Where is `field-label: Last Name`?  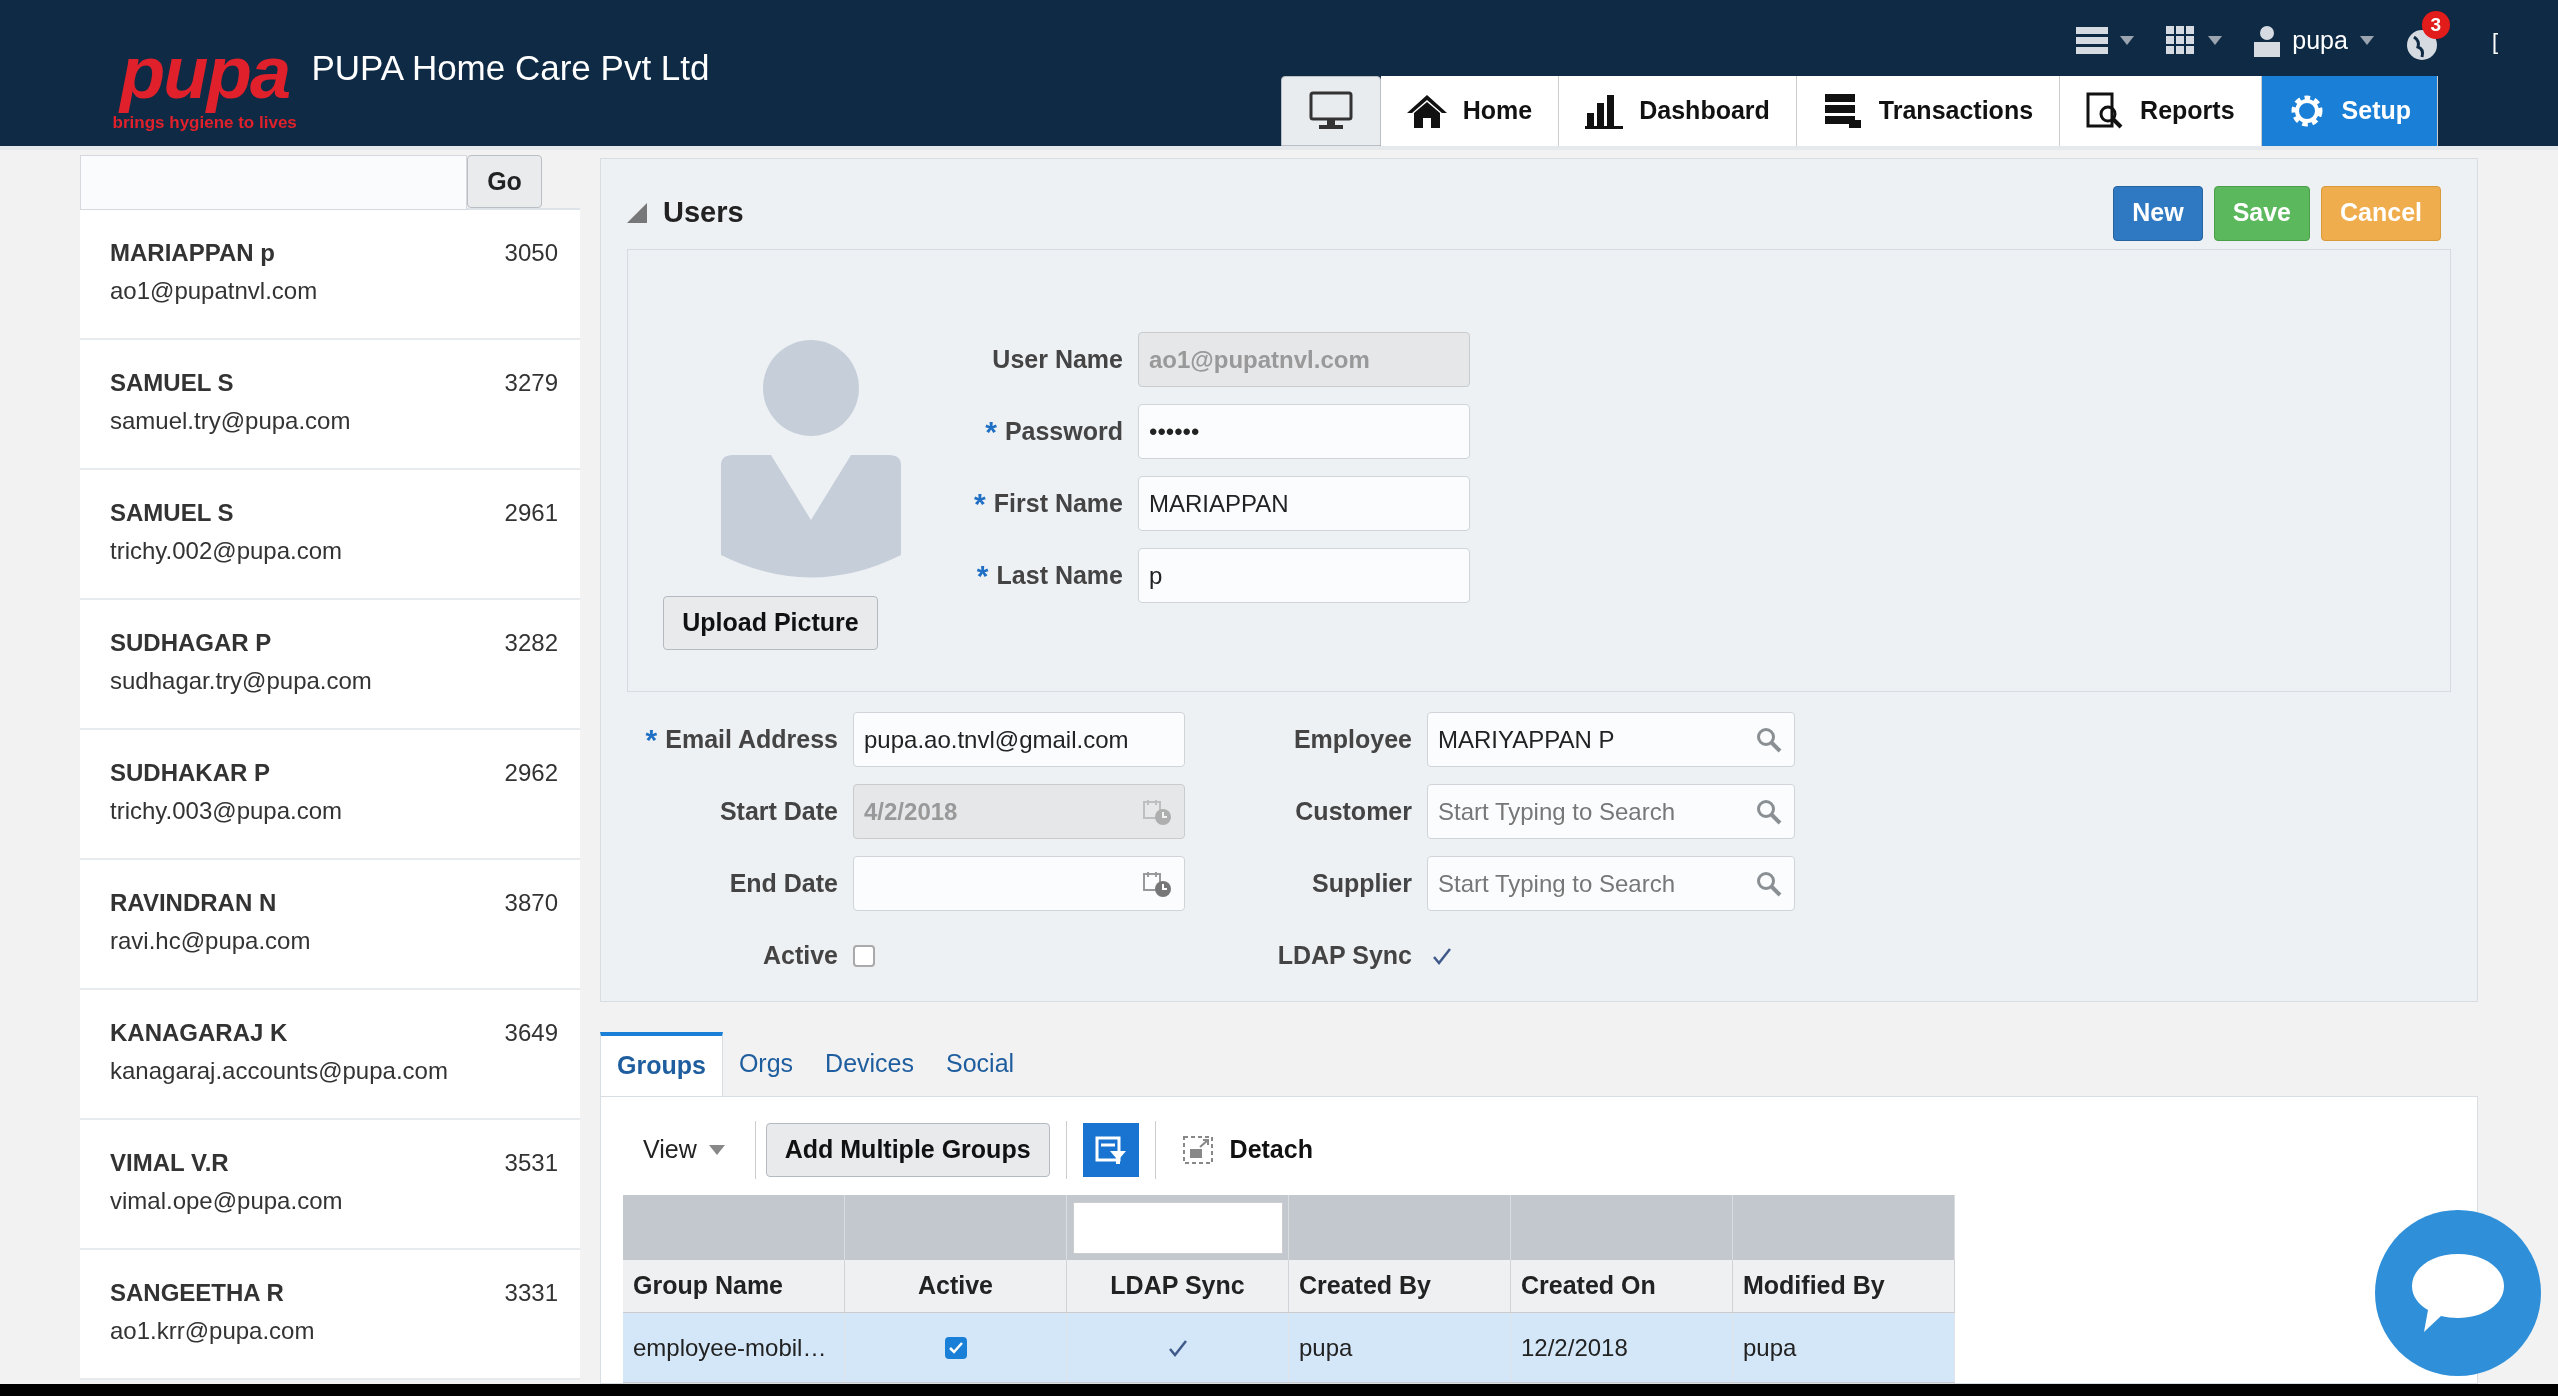
field-label: Last Name is located at coordinates (1059, 575).